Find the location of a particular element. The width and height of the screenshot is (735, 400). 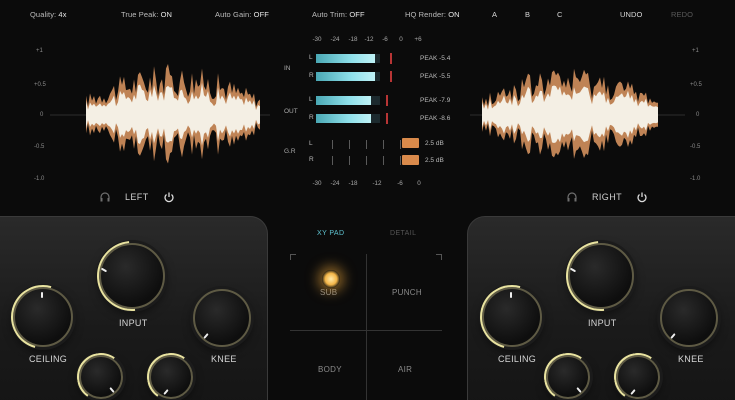

left-waveform: +1 +0.5 0 -0.5 -1.0 is located at coordinates (150, 114).